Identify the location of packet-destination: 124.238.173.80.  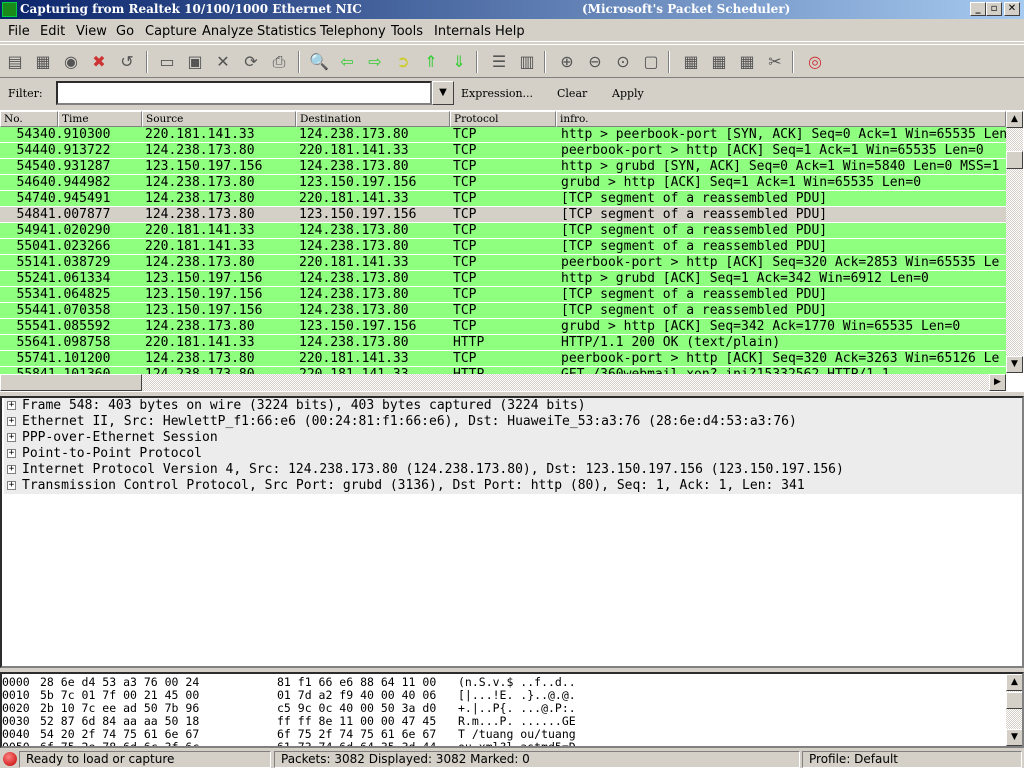
(354, 246).